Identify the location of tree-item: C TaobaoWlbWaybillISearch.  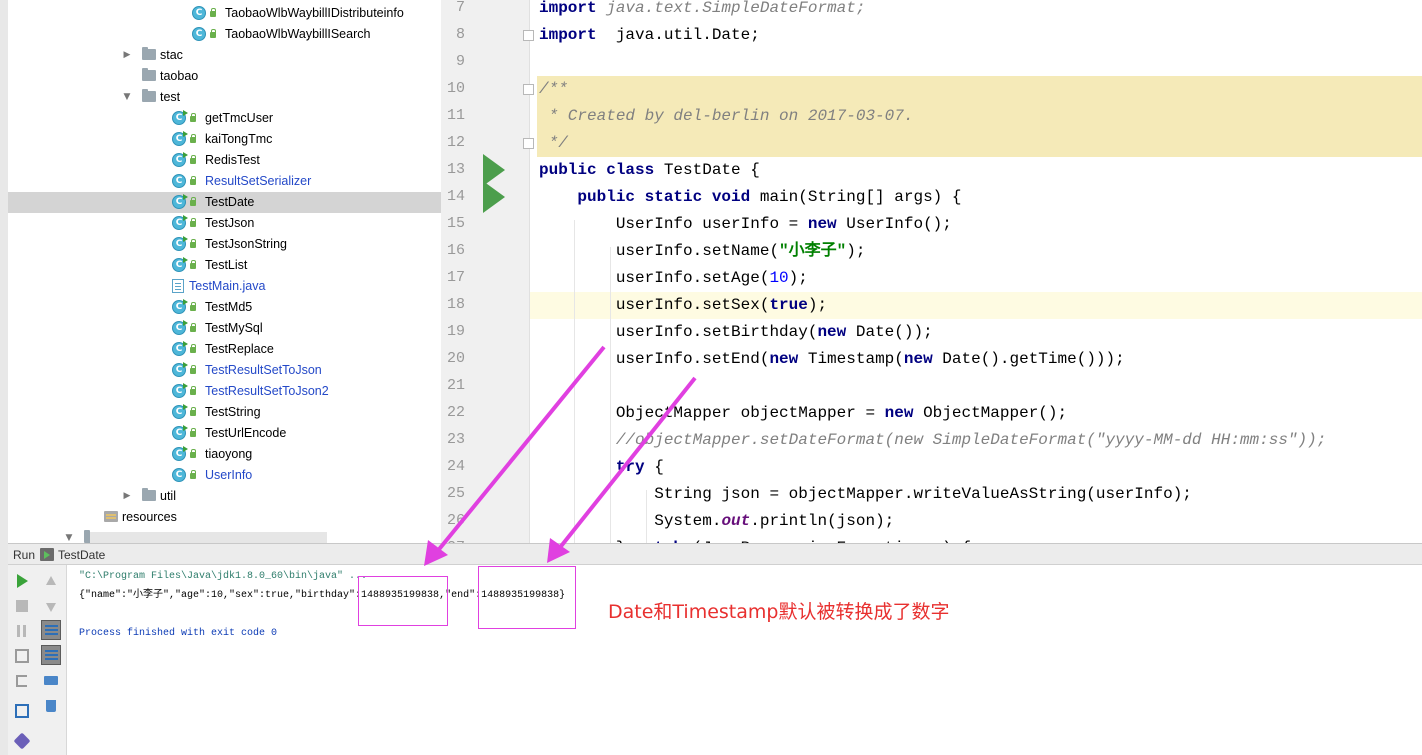
(224, 34).